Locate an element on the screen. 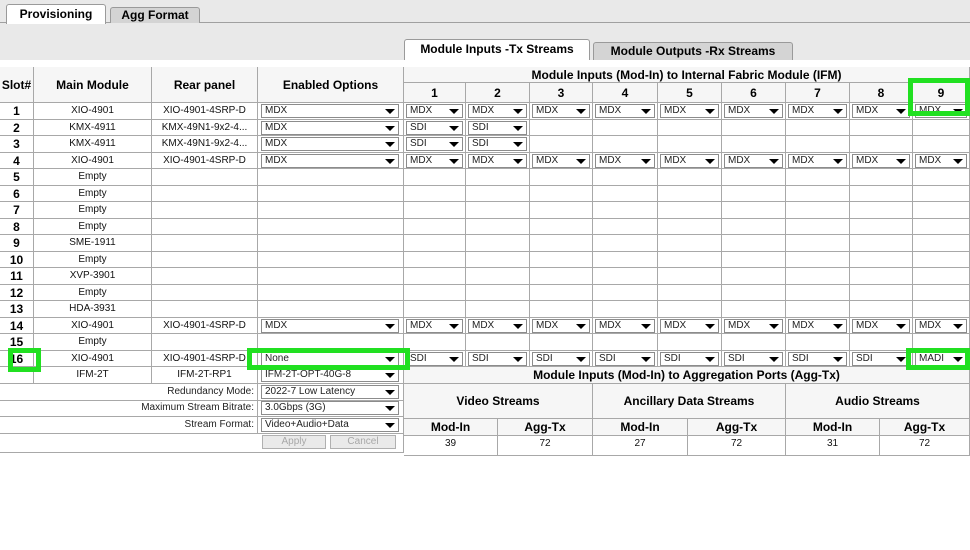 The image size is (970, 550). ifm-col-header: 2 is located at coordinates (498, 93).